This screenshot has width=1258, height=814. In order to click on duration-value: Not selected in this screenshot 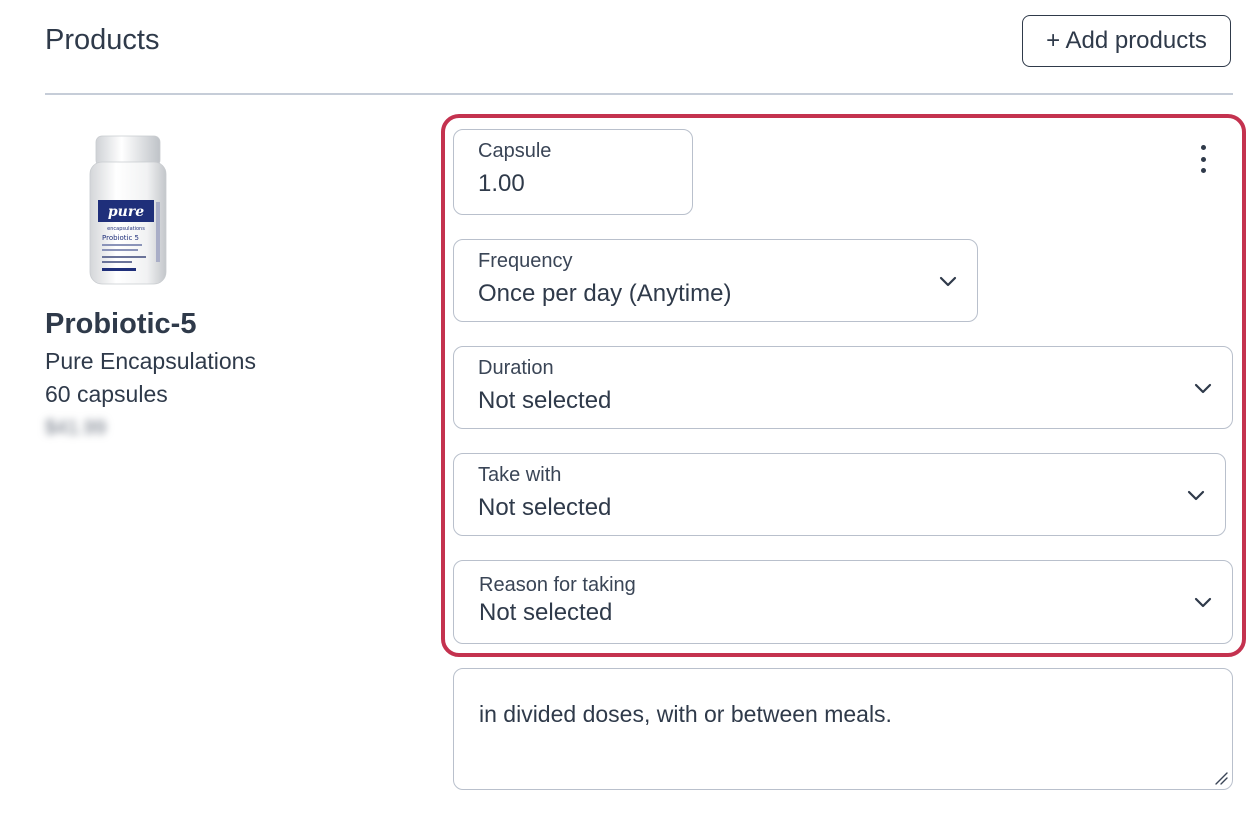, I will do `click(545, 400)`.